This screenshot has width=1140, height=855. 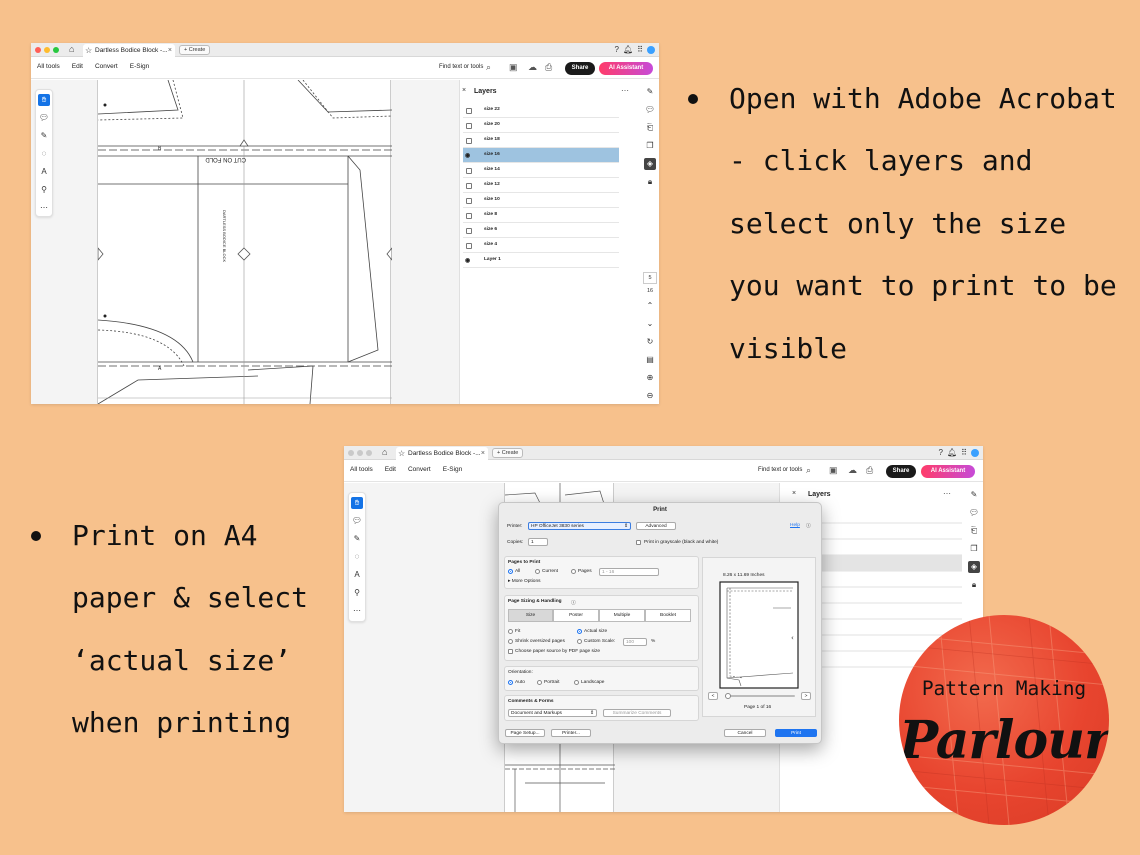 I want to click on multiple-tab: Multiple, so click(x=622, y=615).